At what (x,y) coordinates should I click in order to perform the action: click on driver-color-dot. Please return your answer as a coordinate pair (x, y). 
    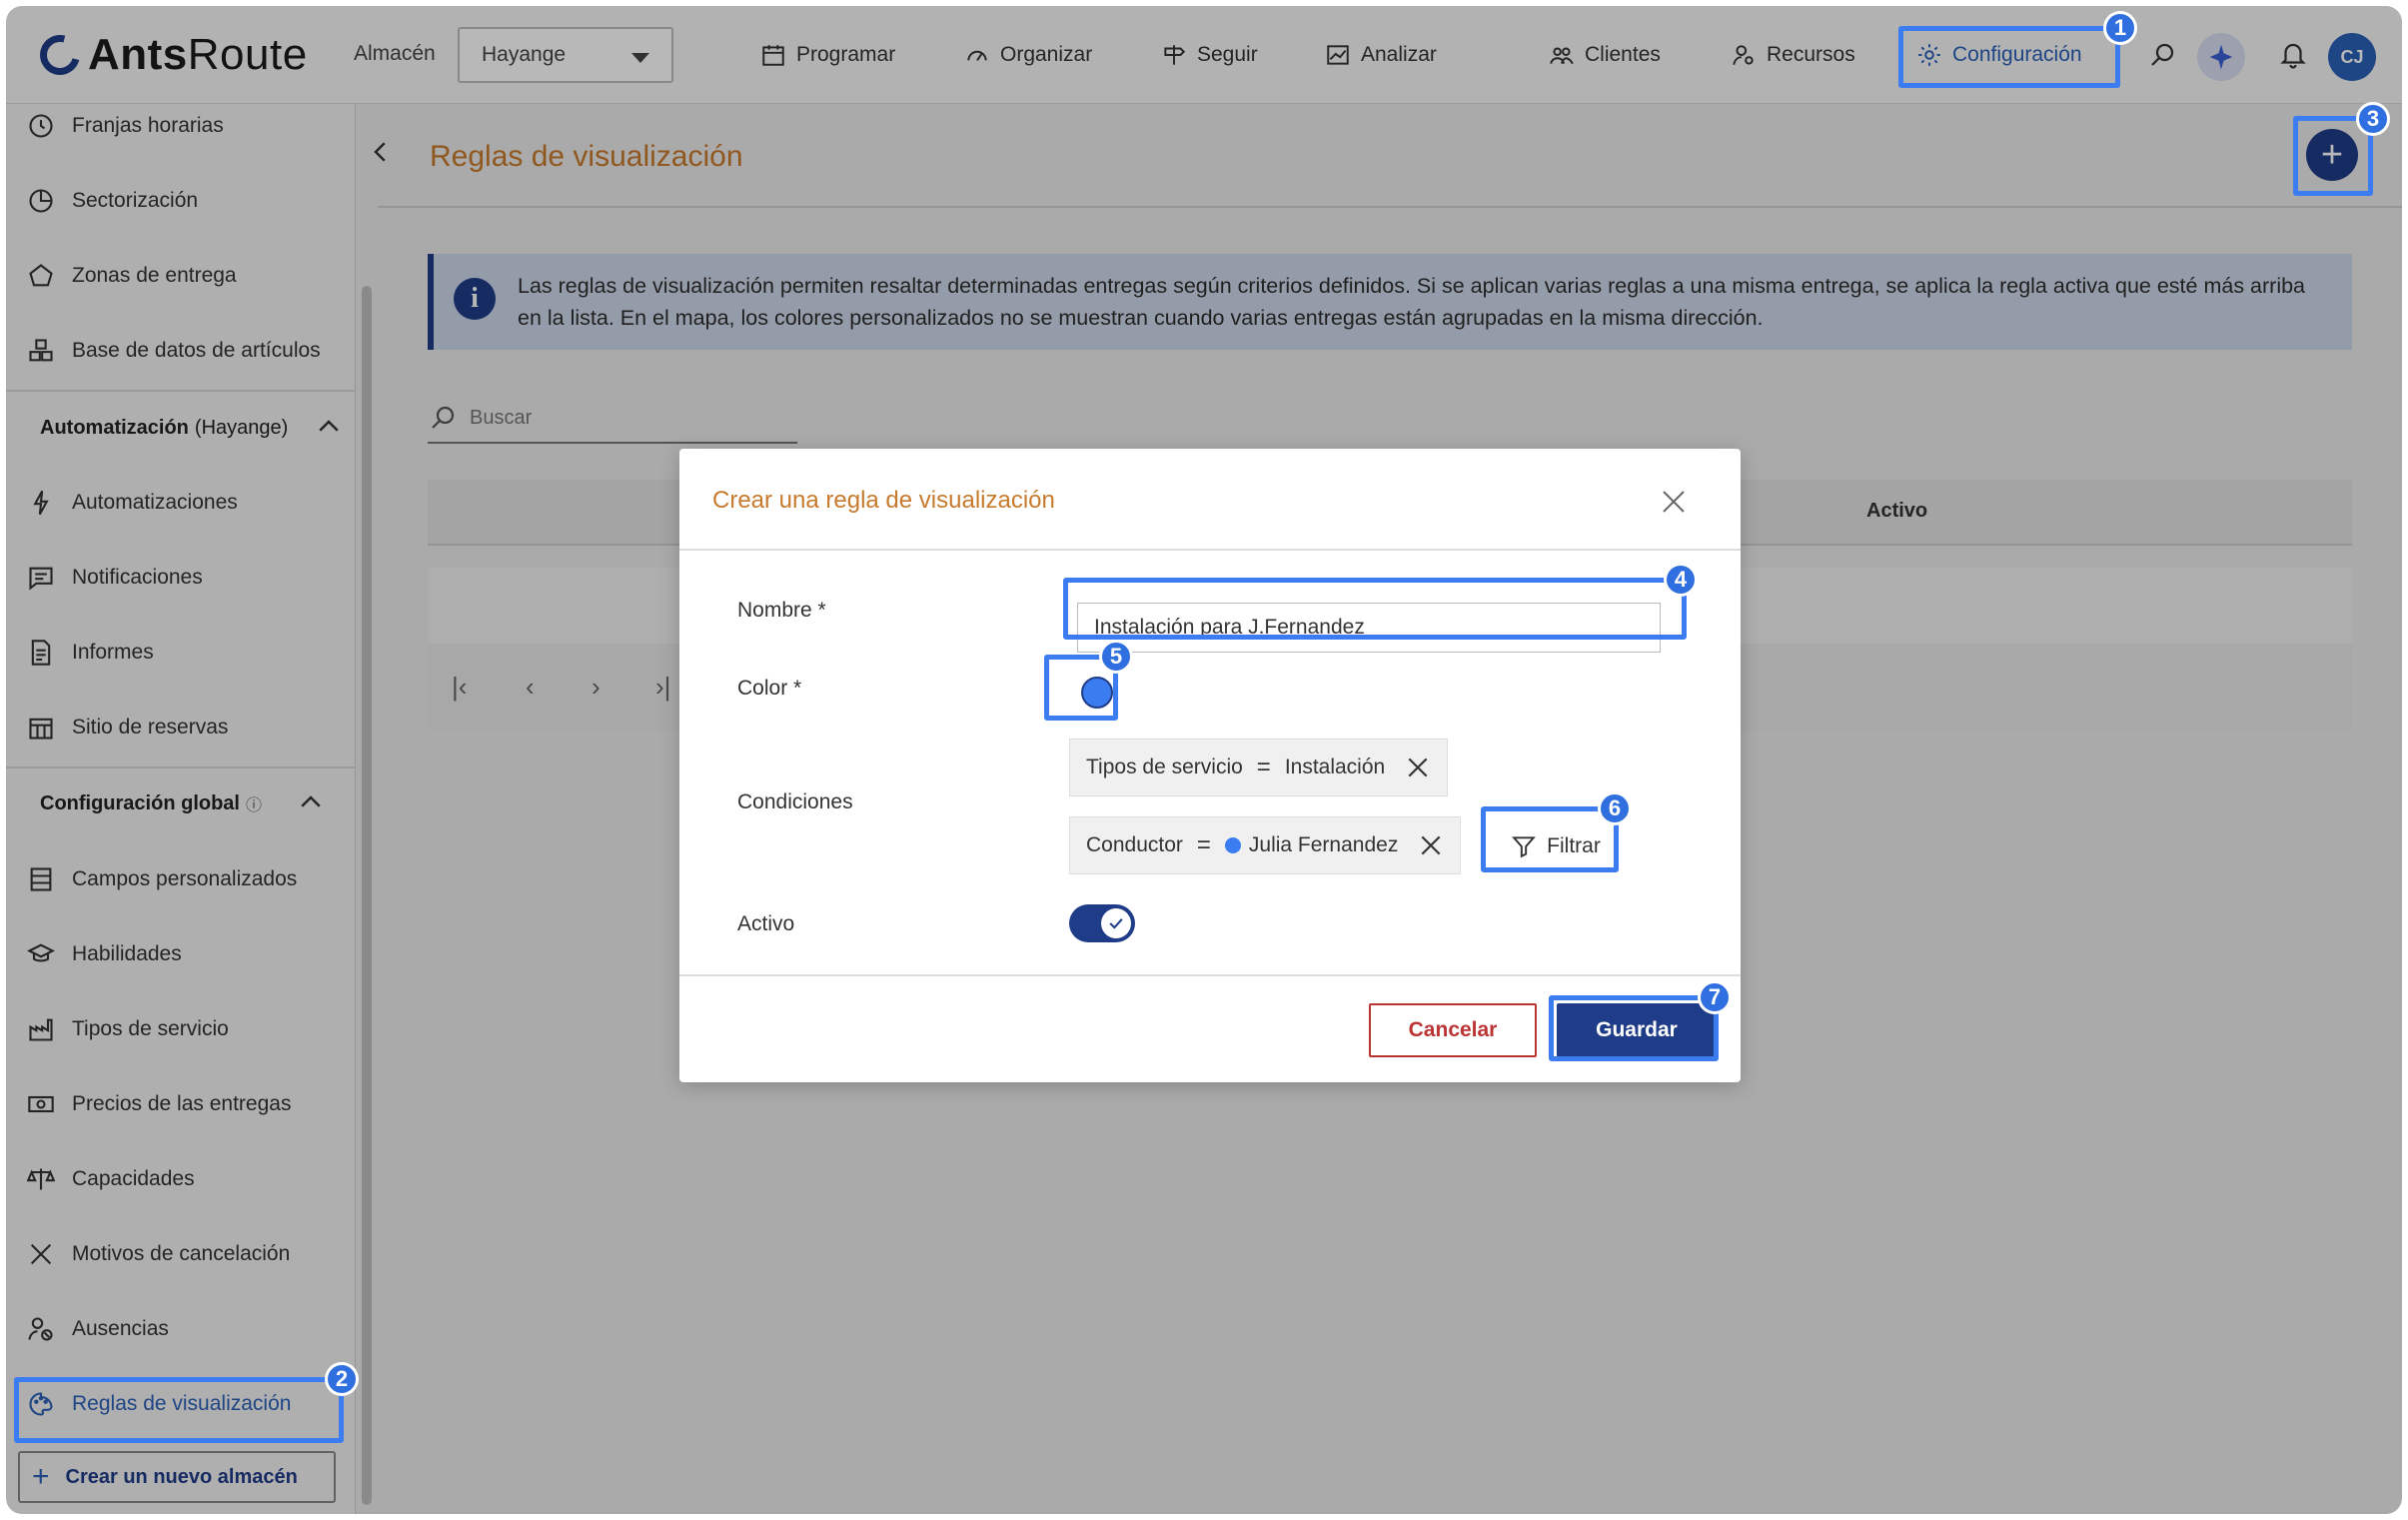
    Looking at the image, I should click on (1233, 845).